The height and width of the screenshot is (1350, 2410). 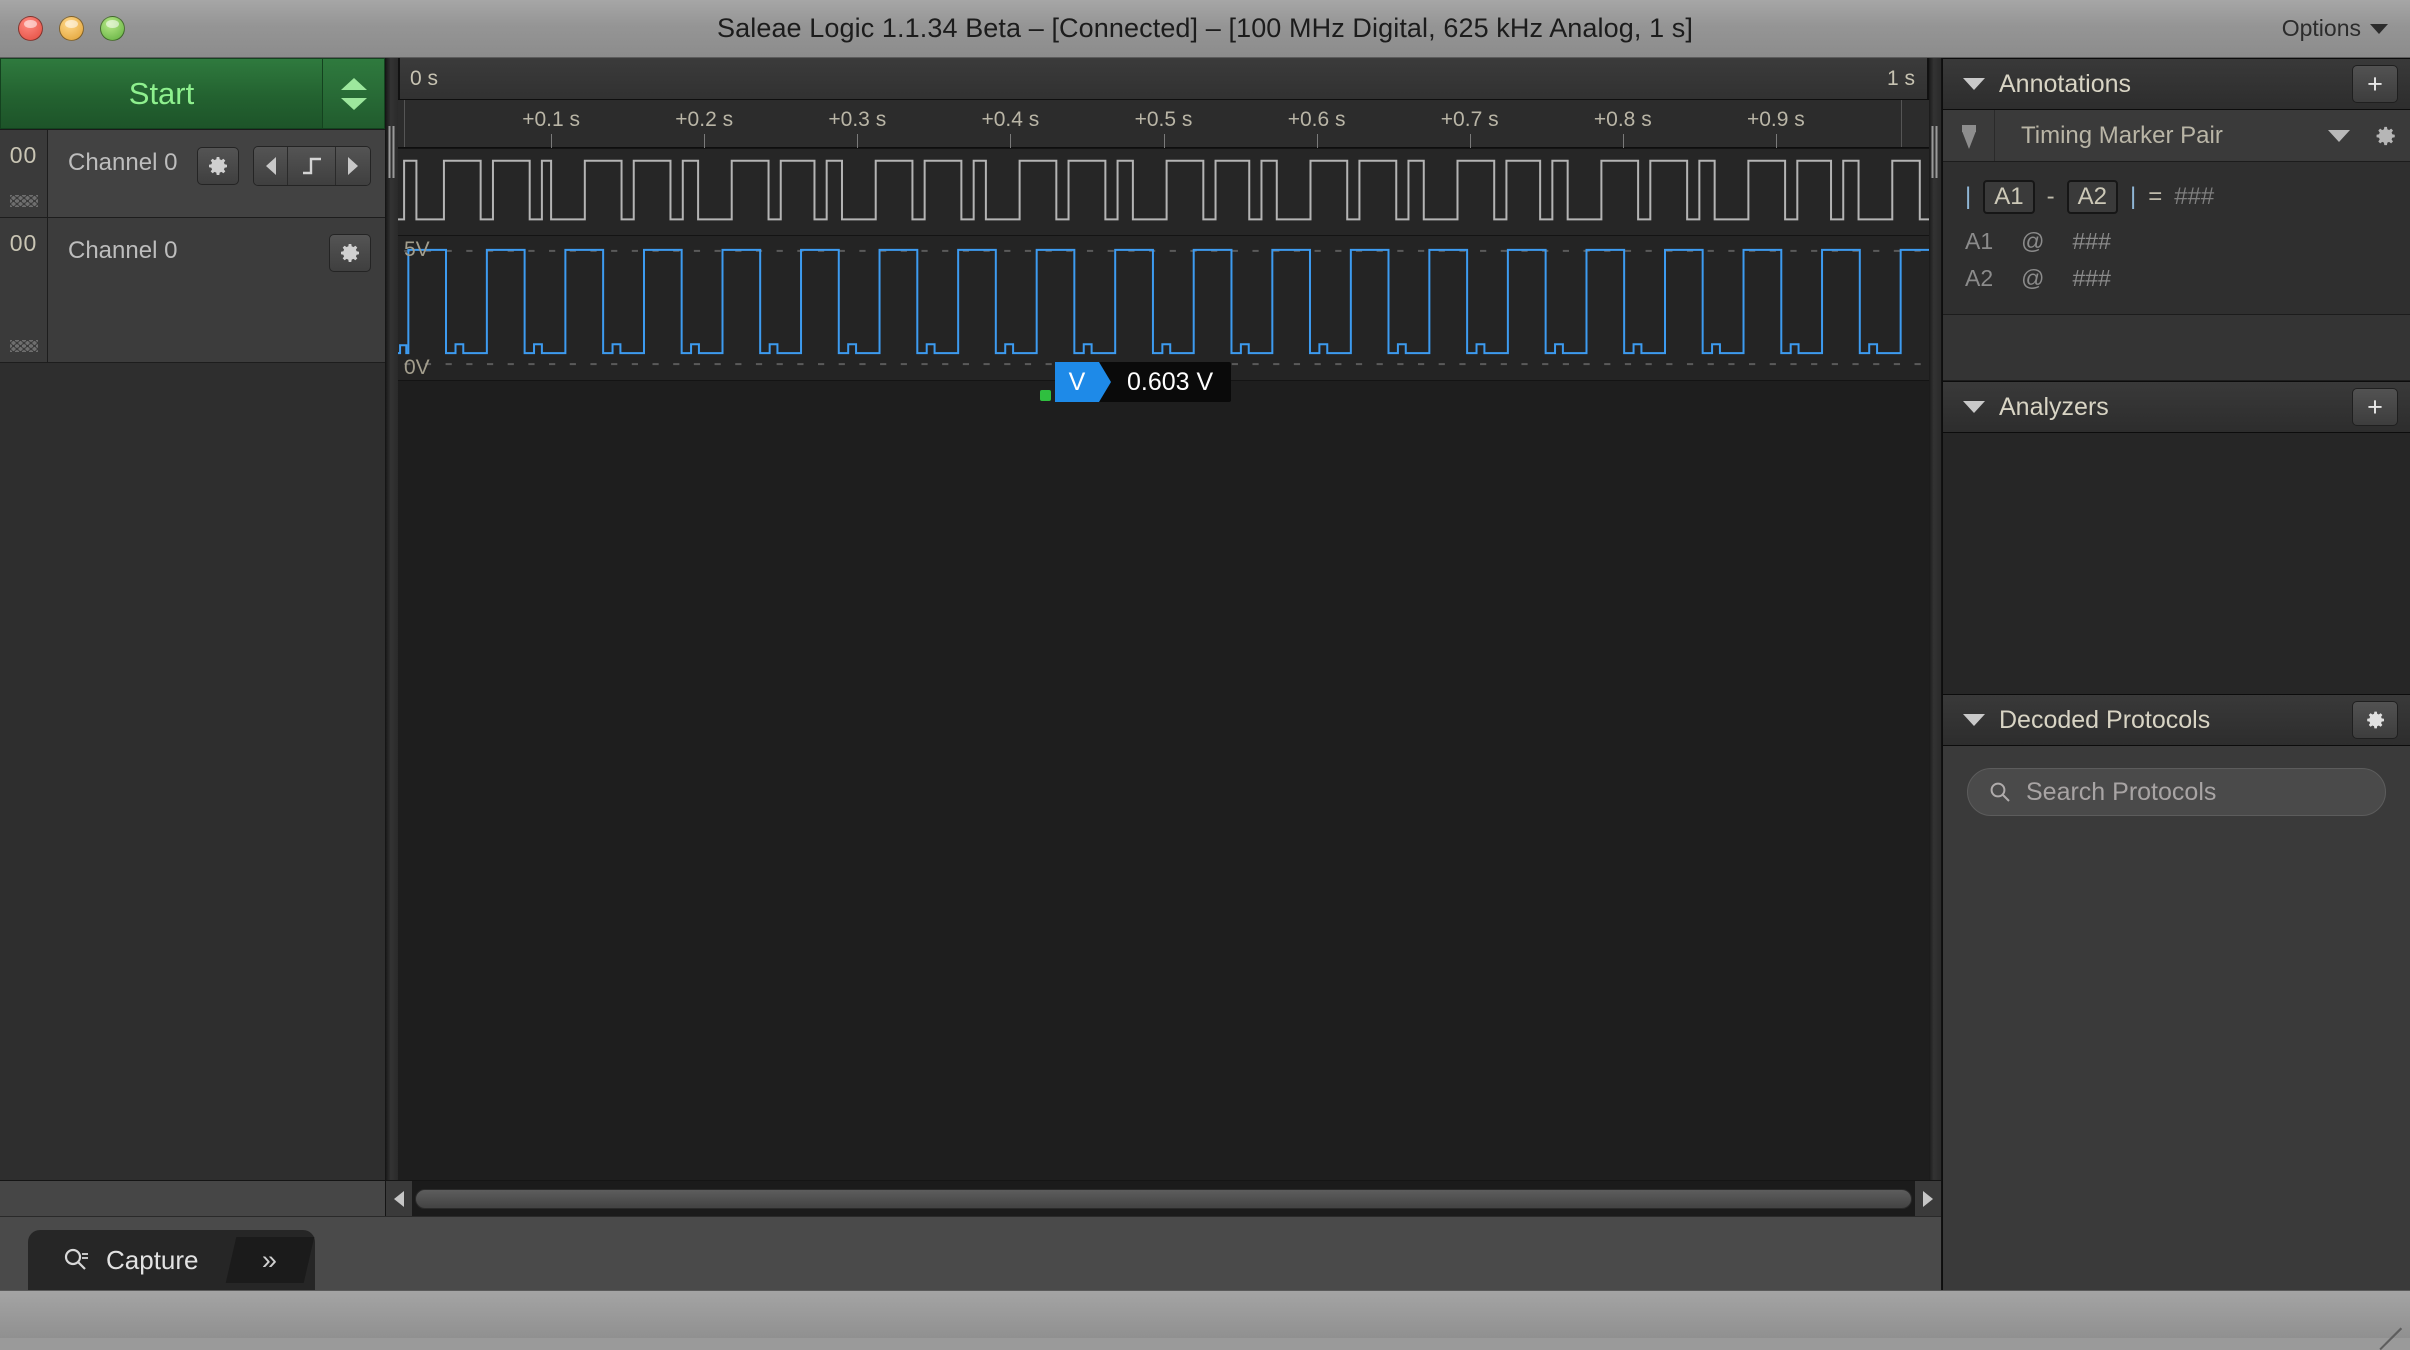 I want to click on stepper-down-icon, so click(x=353, y=103).